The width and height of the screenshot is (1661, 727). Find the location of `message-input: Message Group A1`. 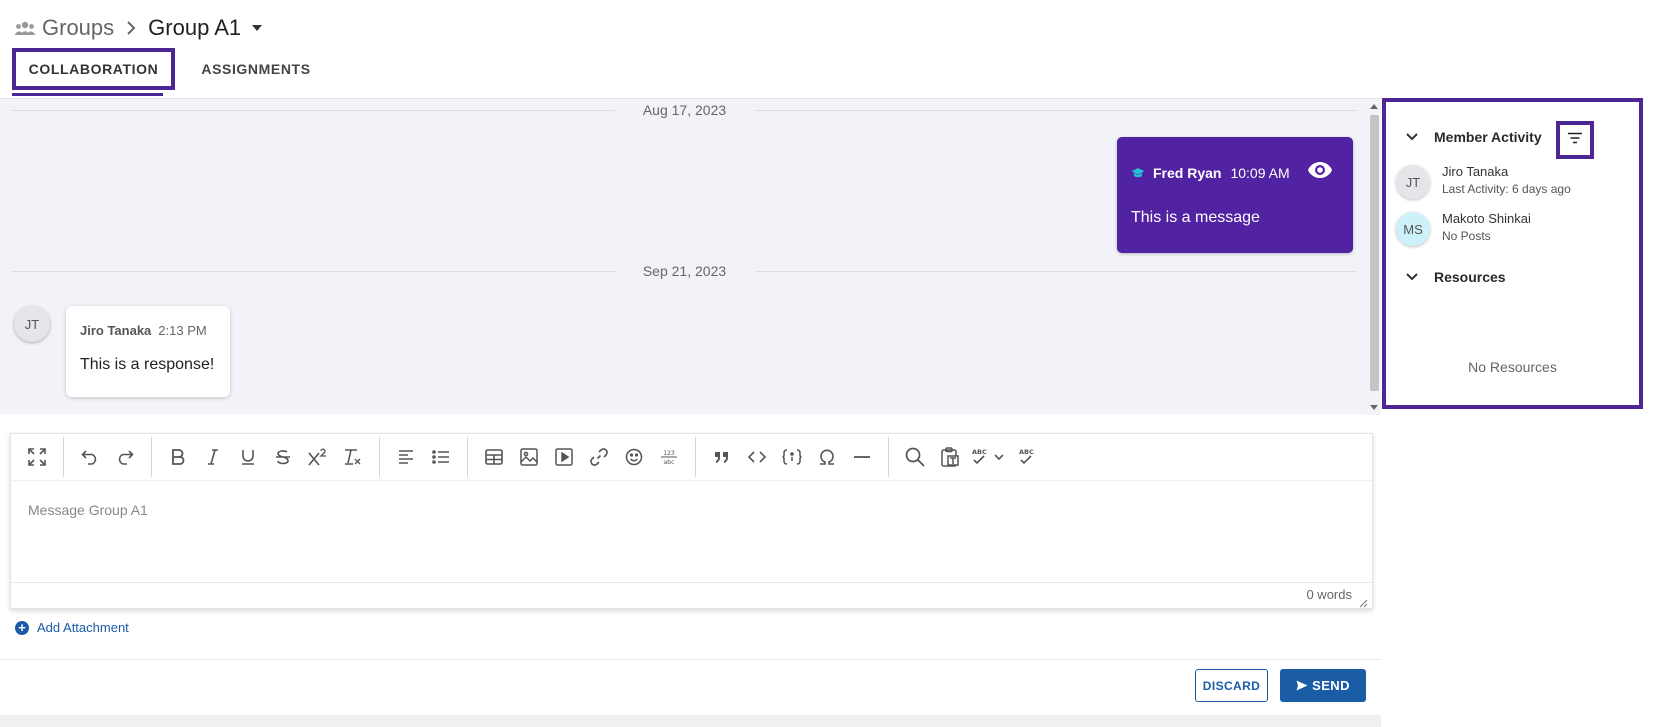

message-input: Message Group A1 is located at coordinates (691, 533).